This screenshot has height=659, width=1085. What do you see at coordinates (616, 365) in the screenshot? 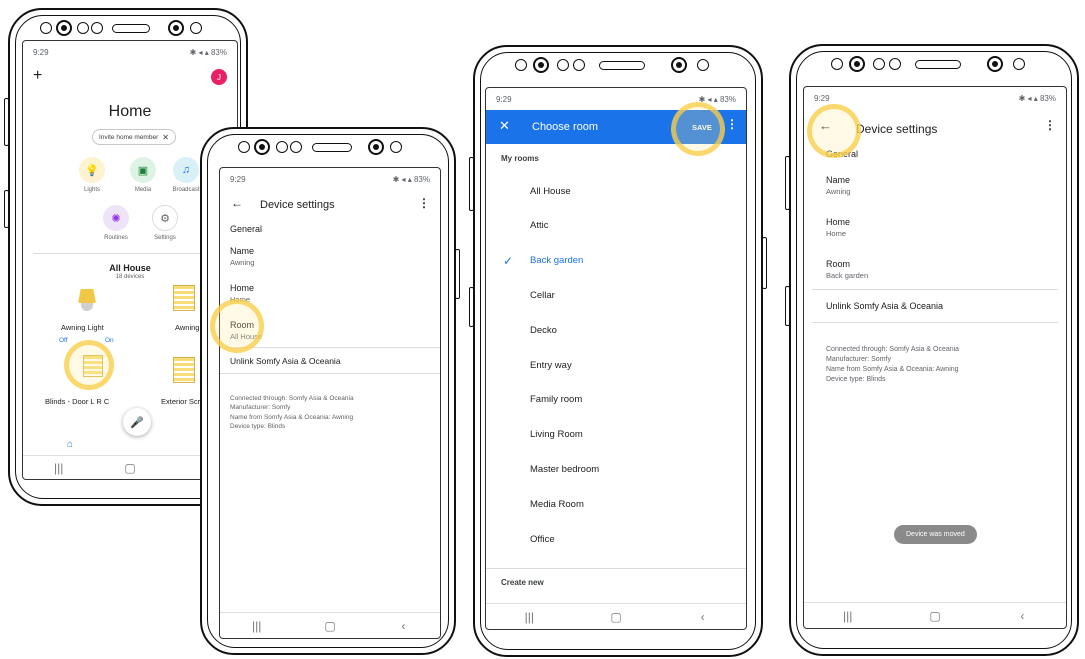
I see `room-item: Entry way` at bounding box center [616, 365].